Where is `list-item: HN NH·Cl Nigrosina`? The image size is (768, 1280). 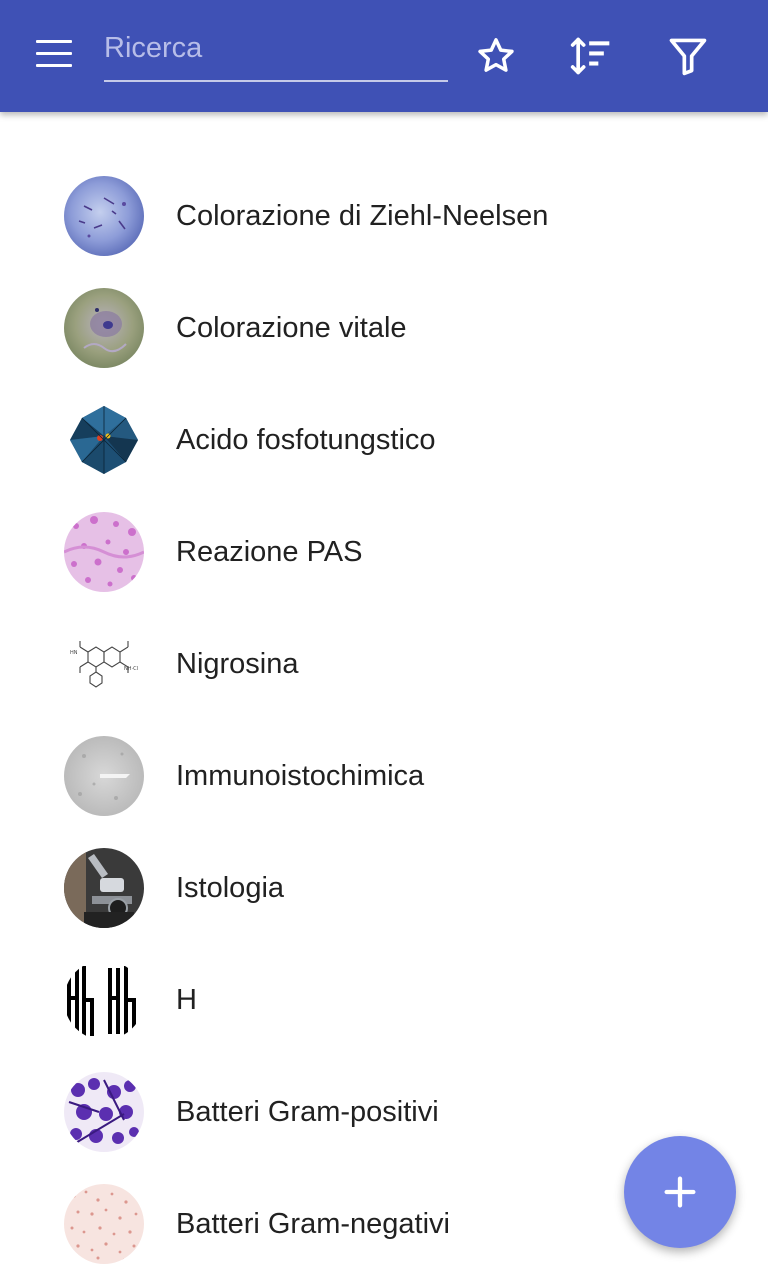
list-item: HN NH·Cl Nigrosina is located at coordinates (384, 664).